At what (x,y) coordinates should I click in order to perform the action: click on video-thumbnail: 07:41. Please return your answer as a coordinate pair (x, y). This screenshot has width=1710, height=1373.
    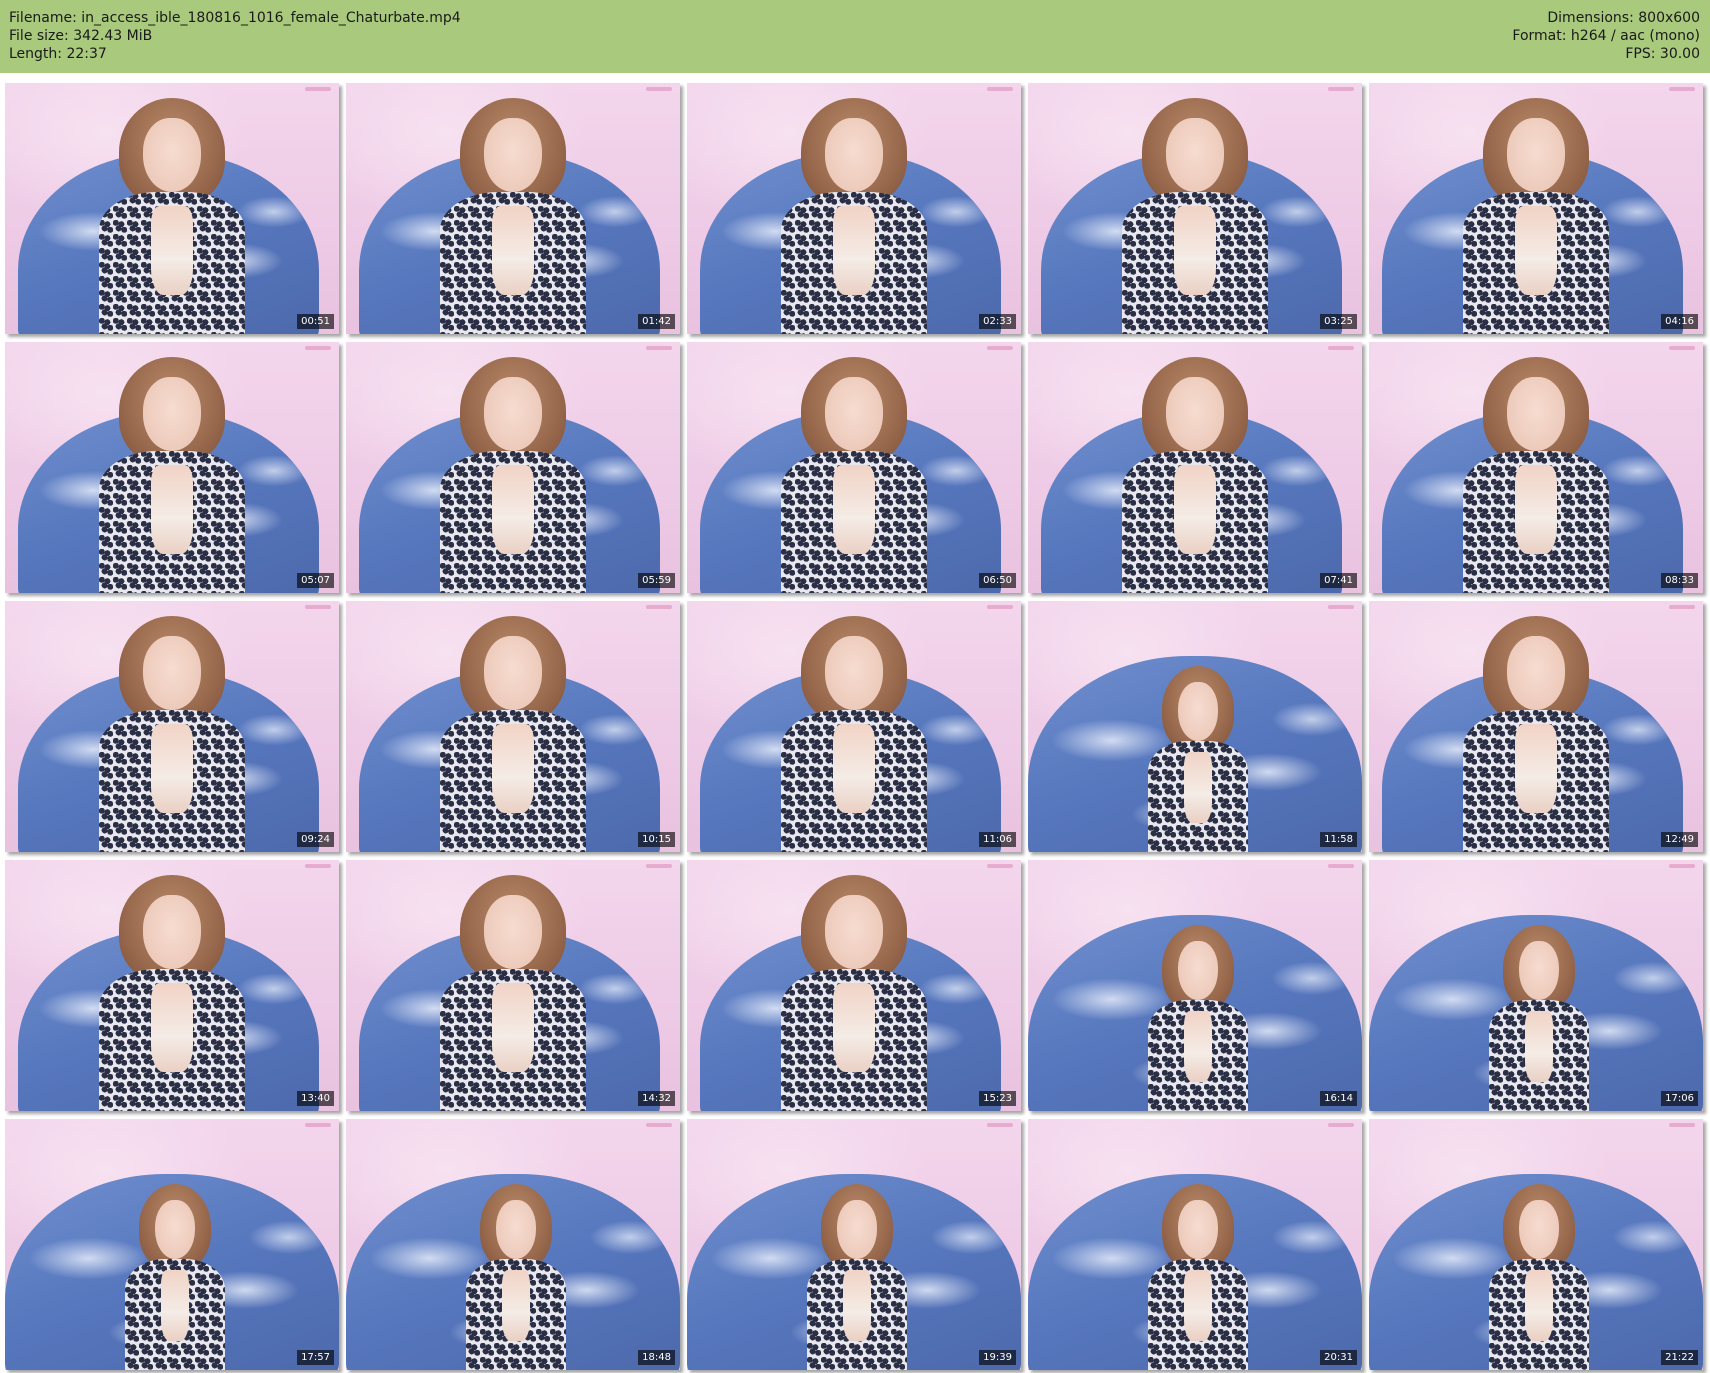
    Looking at the image, I should click on (1195, 467).